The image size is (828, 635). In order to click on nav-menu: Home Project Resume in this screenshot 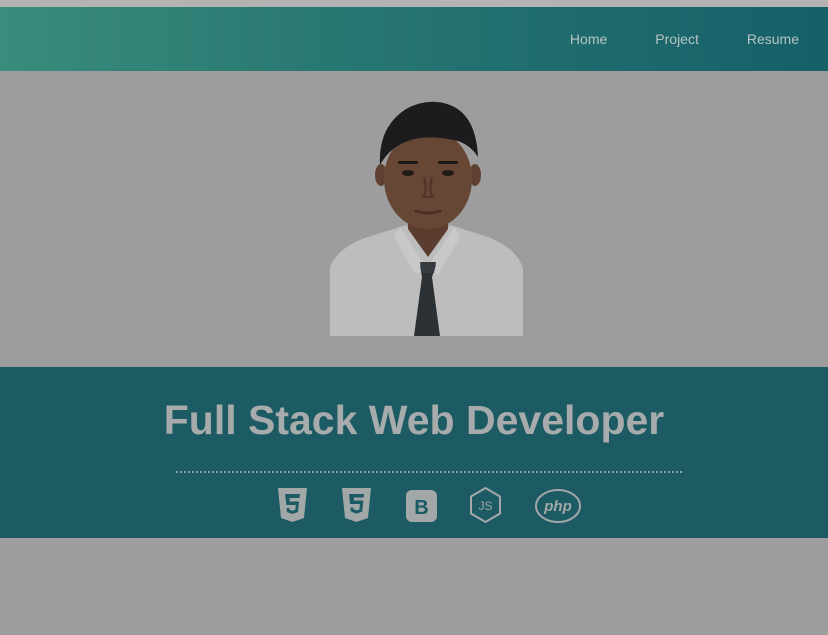, I will do `click(660, 39)`.